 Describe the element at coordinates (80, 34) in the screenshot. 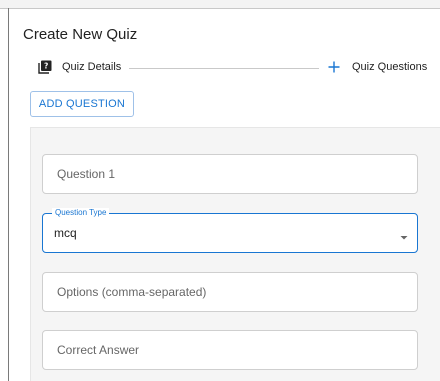

I see `dialog-title: Create New Quiz` at that location.